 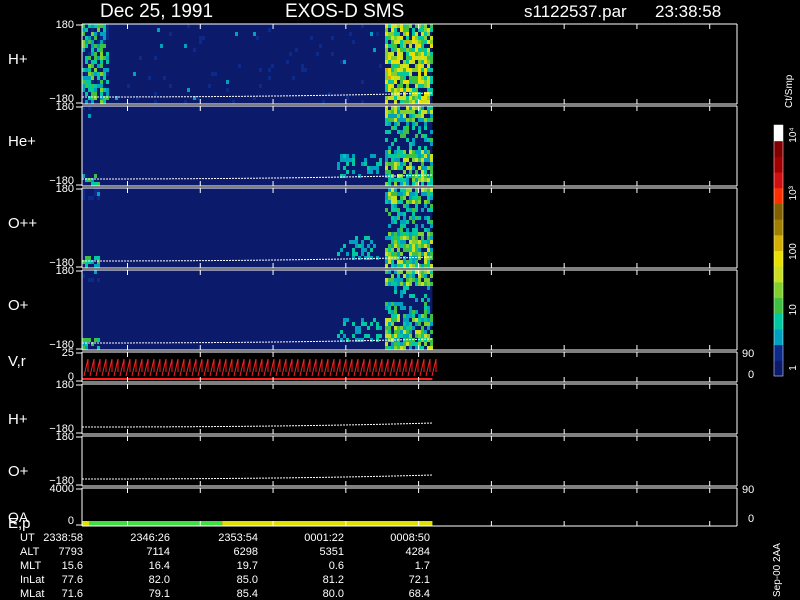 What do you see at coordinates (65, 385) in the screenshot?
I see `y-tick-top: 180` at bounding box center [65, 385].